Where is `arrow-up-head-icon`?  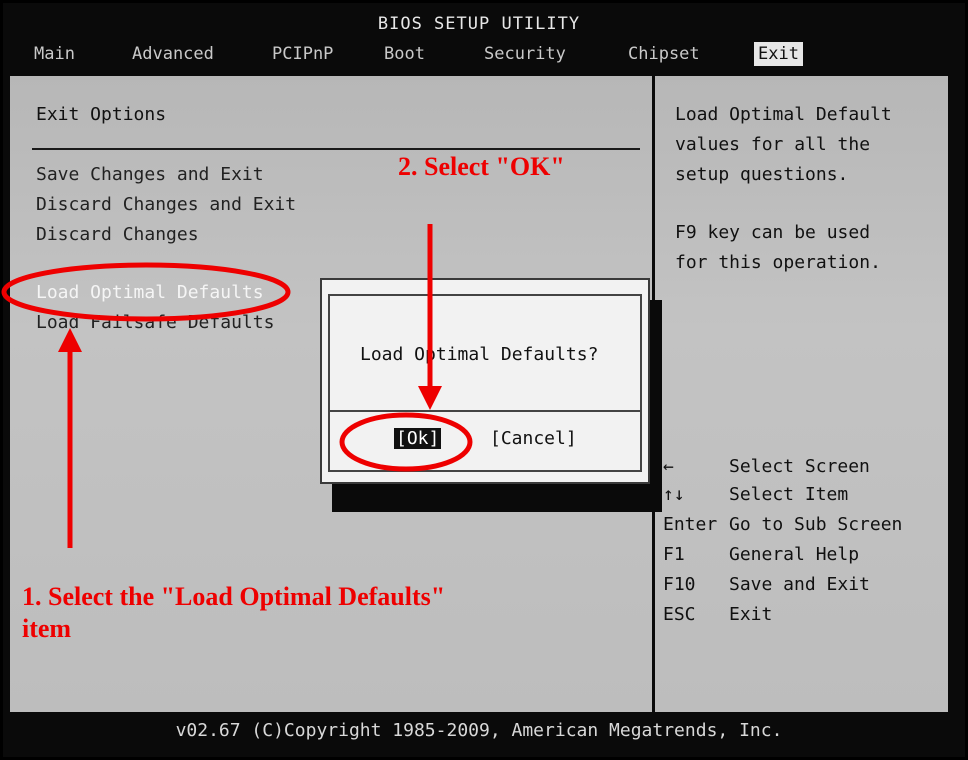
arrow-up-head-icon is located at coordinates (70, 340).